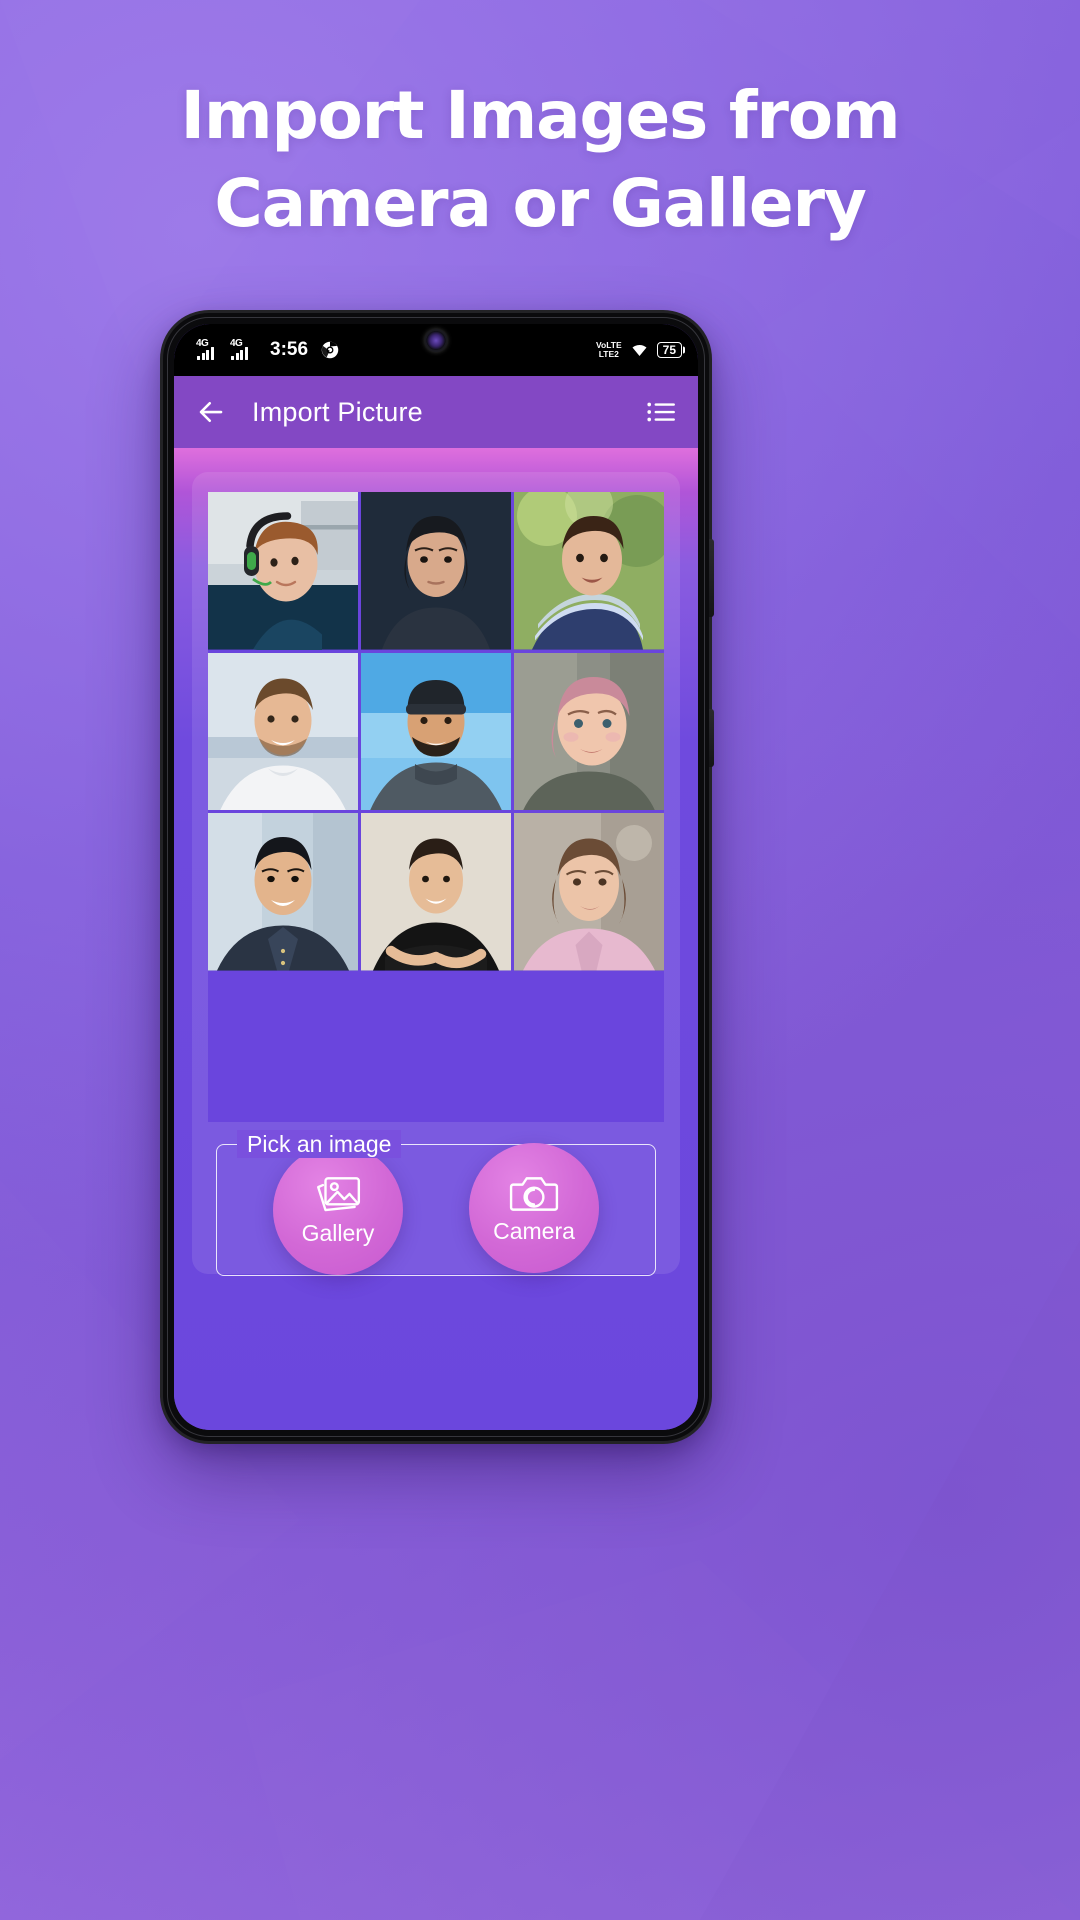  I want to click on photo-3-image, so click(589, 571).